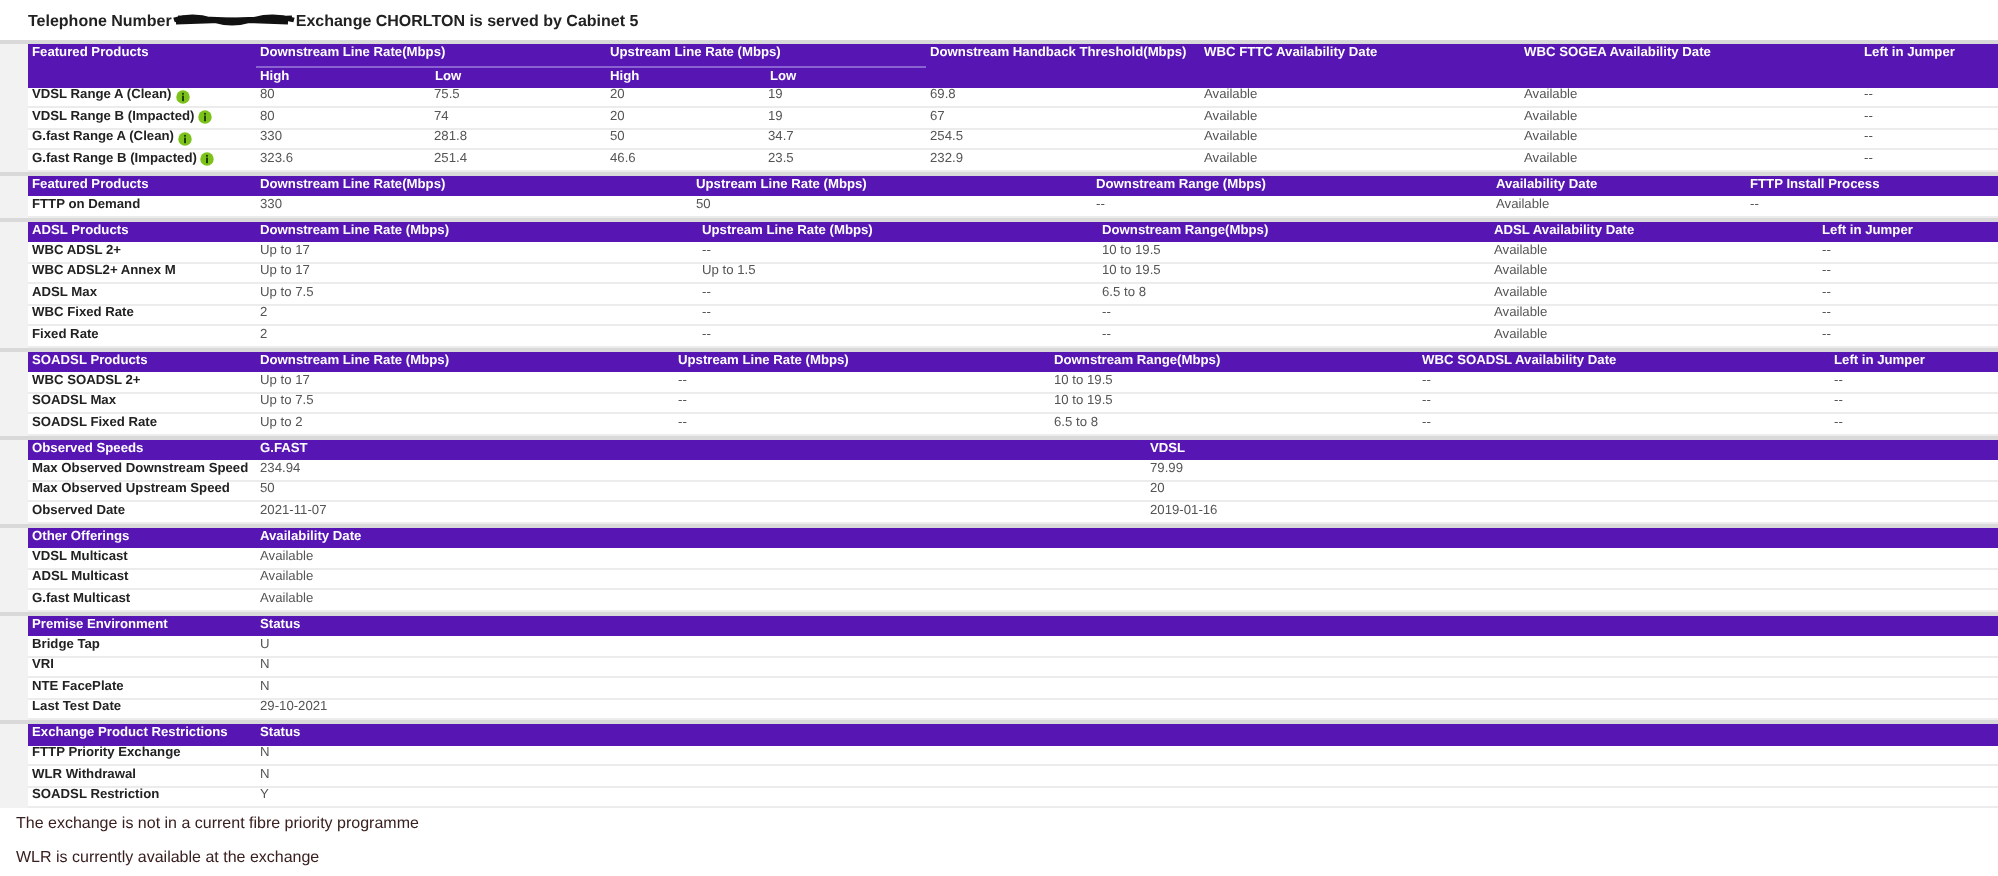 The image size is (1998, 876). What do you see at coordinates (233, 20) in the screenshot?
I see `redaction-mark` at bounding box center [233, 20].